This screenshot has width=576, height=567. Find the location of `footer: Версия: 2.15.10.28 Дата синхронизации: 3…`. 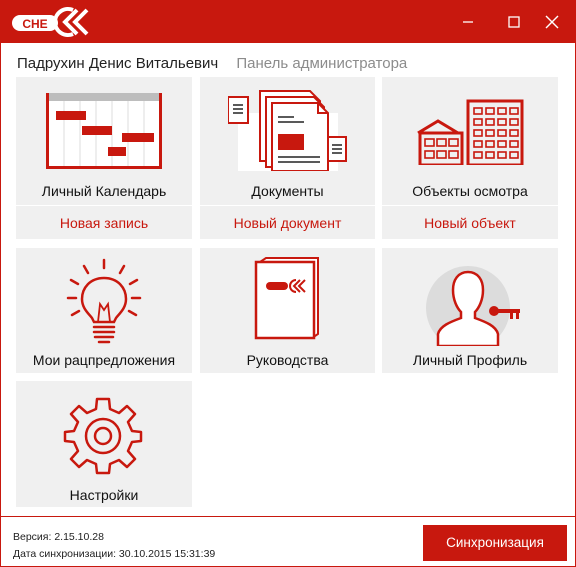

footer: Версия: 2.15.10.28 Дата синхронизации: 3… is located at coordinates (288, 541).